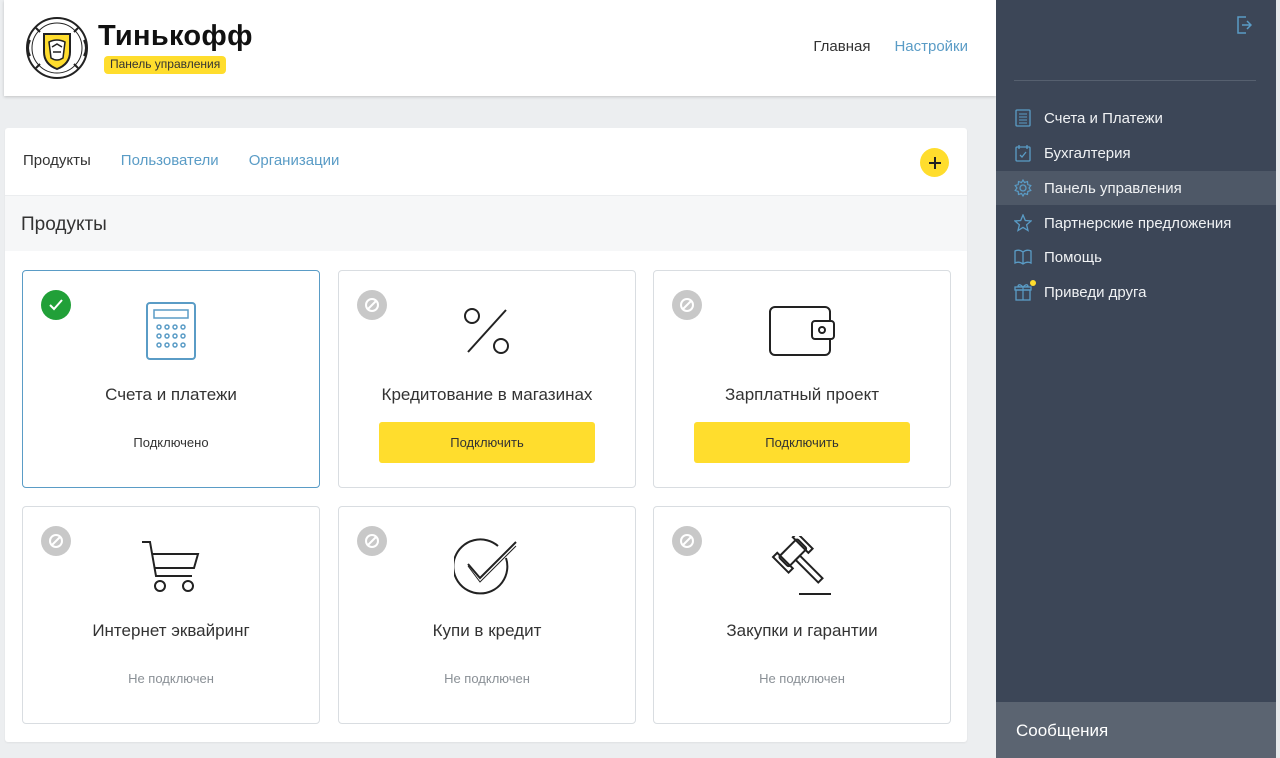  I want to click on check-circle-icon, so click(487, 567).